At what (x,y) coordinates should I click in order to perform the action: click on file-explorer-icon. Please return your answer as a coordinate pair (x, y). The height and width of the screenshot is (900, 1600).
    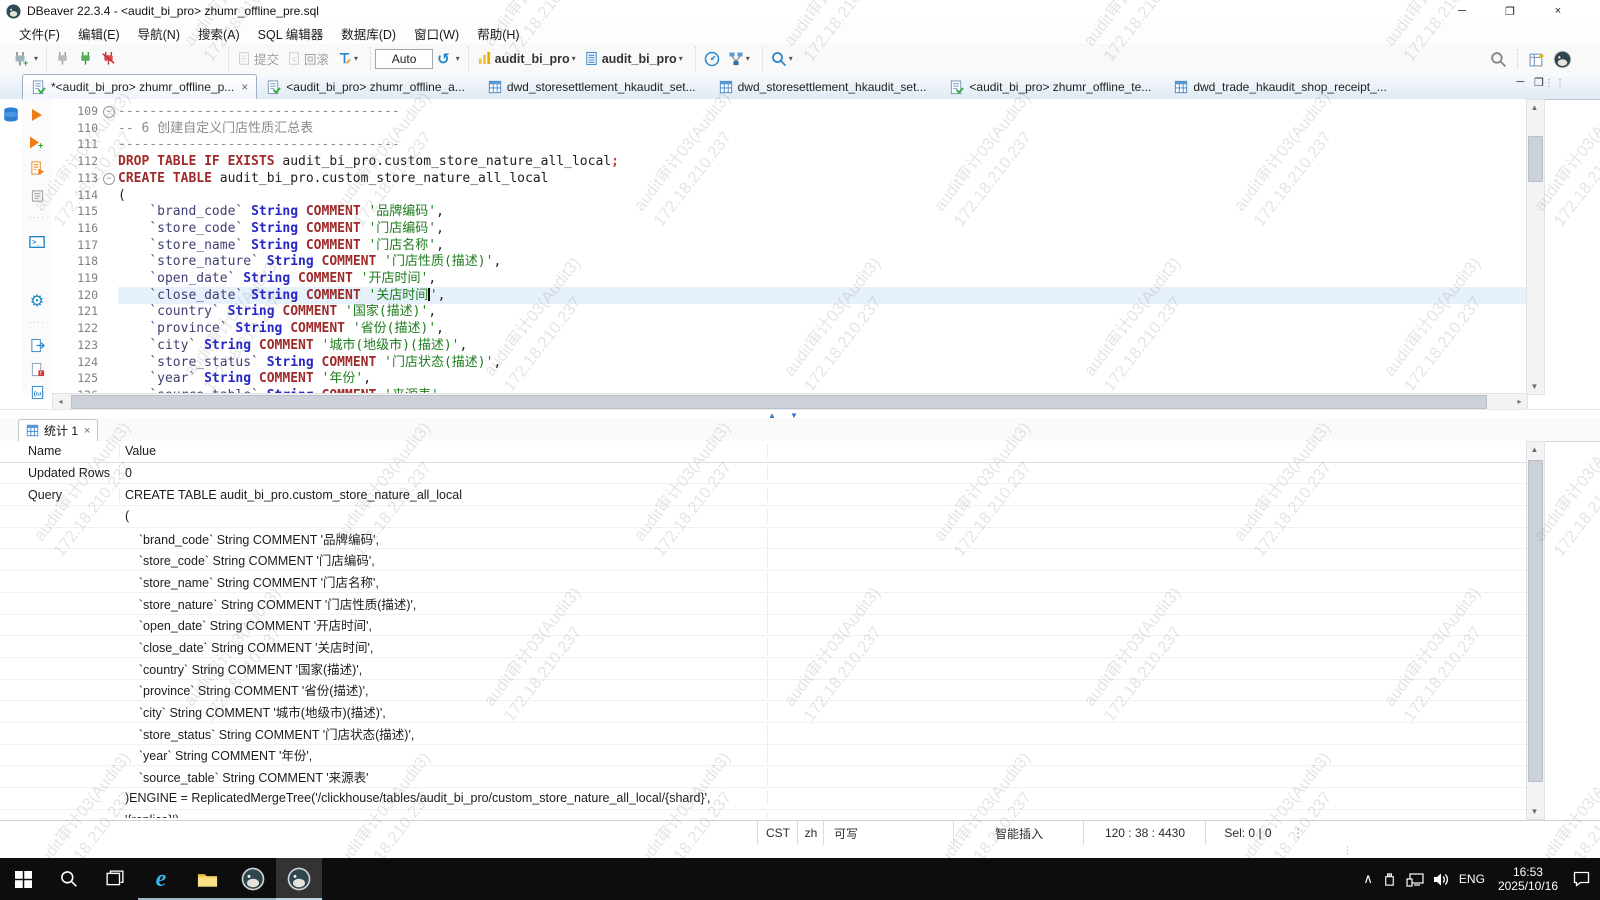
    Looking at the image, I should click on (207, 879).